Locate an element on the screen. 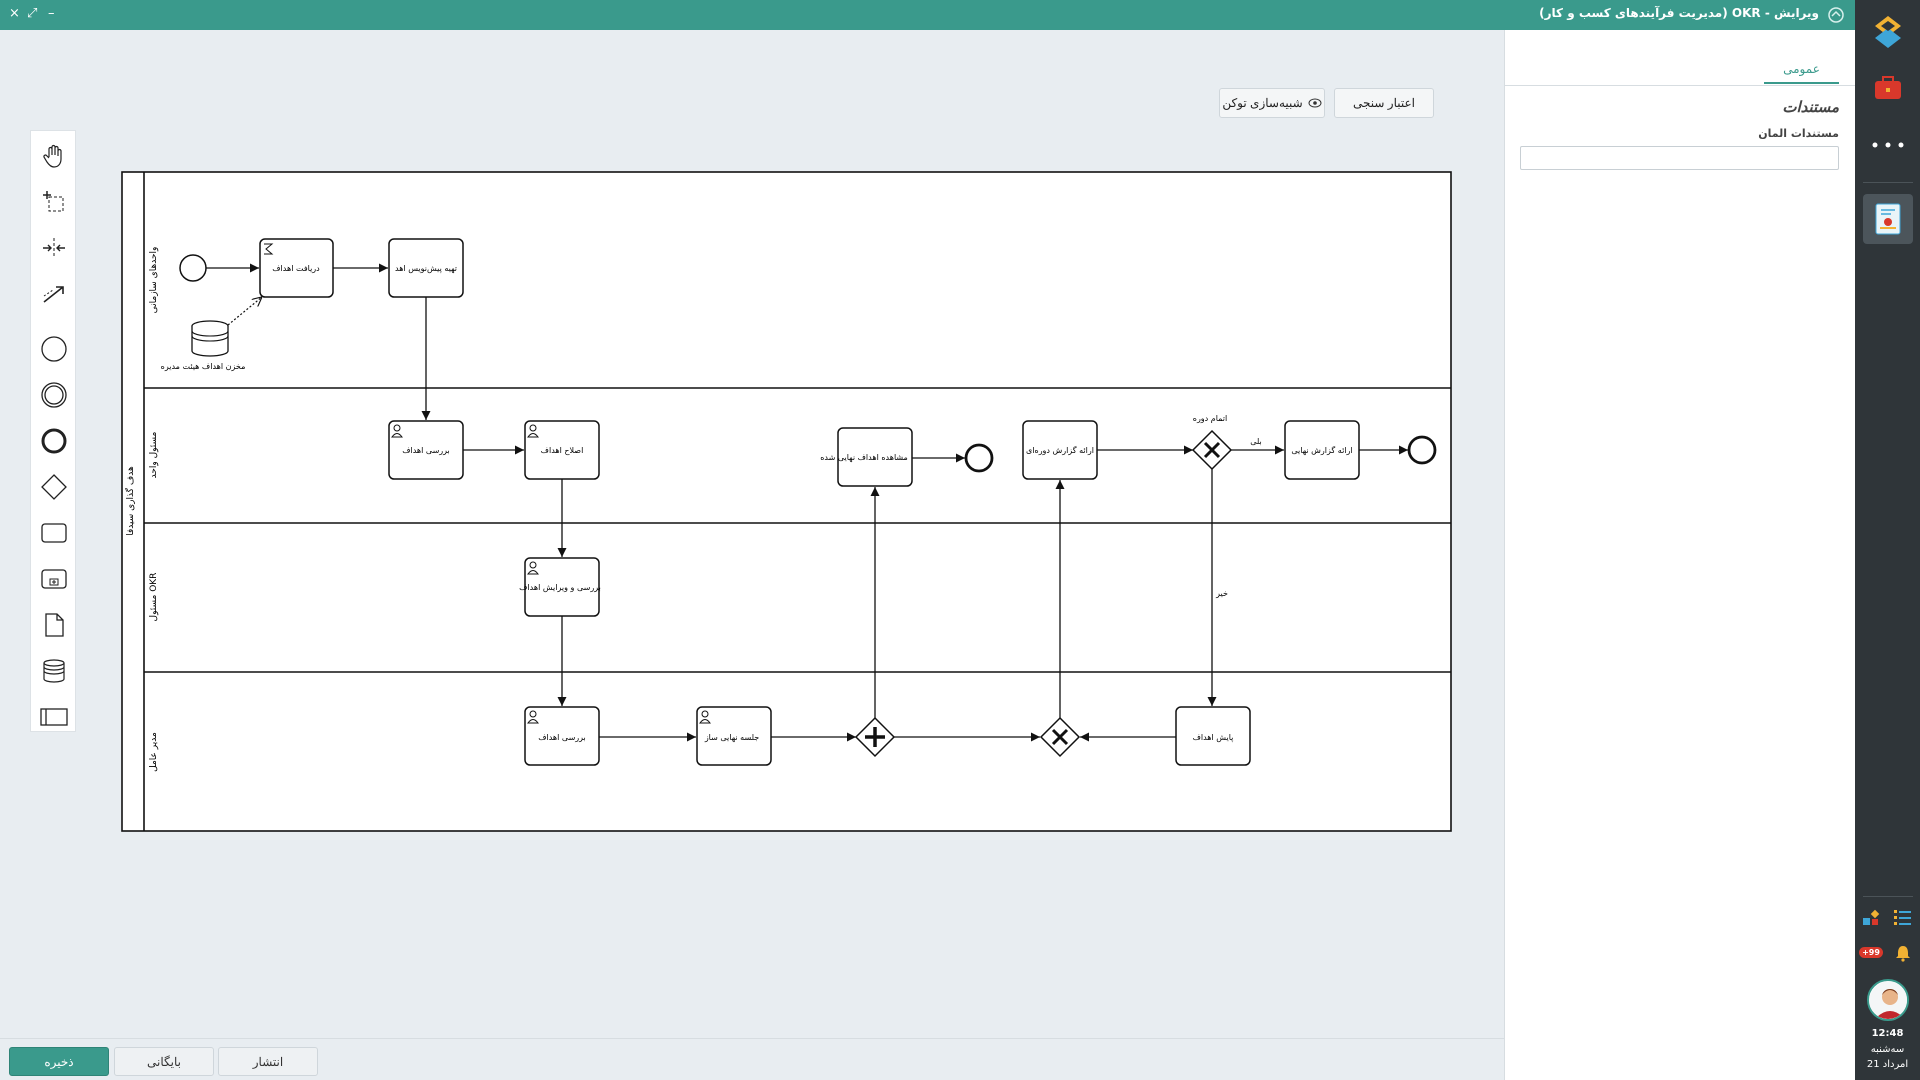  tab-divider is located at coordinates (1680, 85).